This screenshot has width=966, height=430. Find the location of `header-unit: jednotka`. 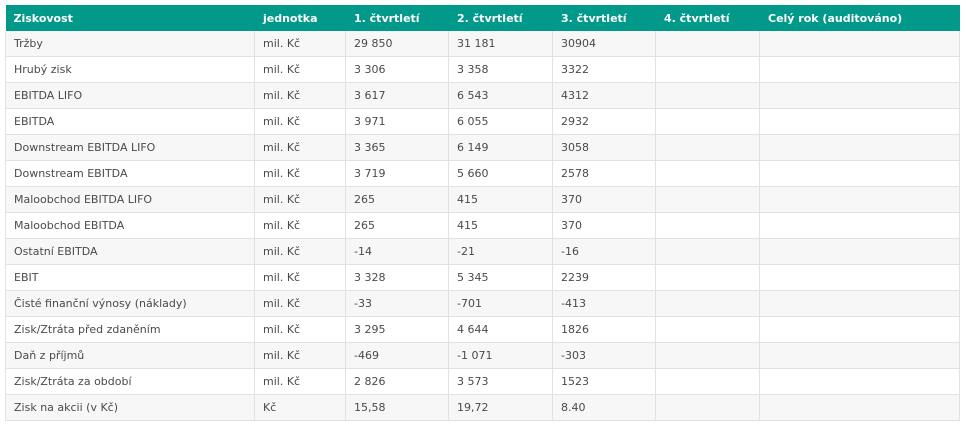

header-unit: jednotka is located at coordinates (300, 18).